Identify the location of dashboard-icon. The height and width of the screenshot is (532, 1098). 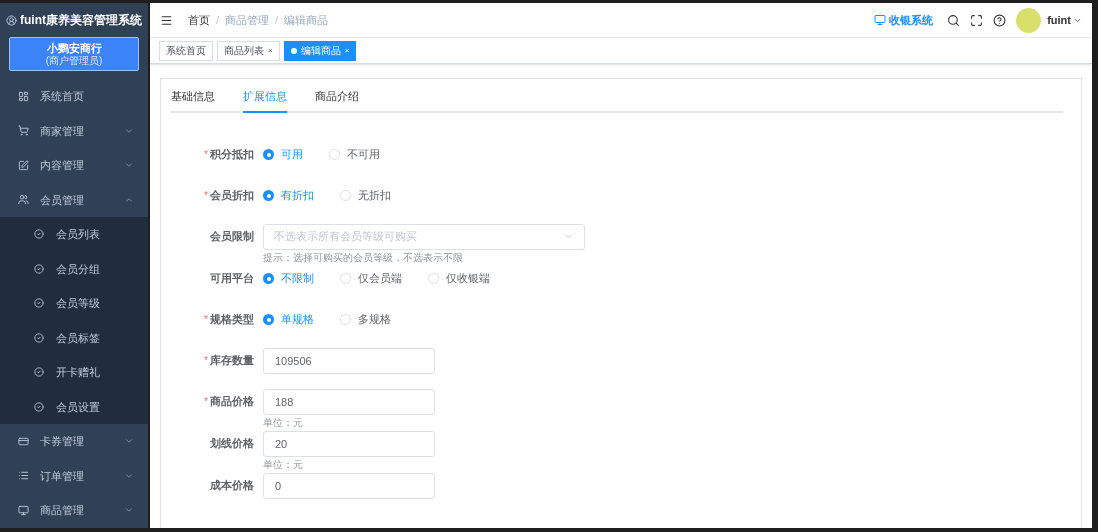
(23, 96).